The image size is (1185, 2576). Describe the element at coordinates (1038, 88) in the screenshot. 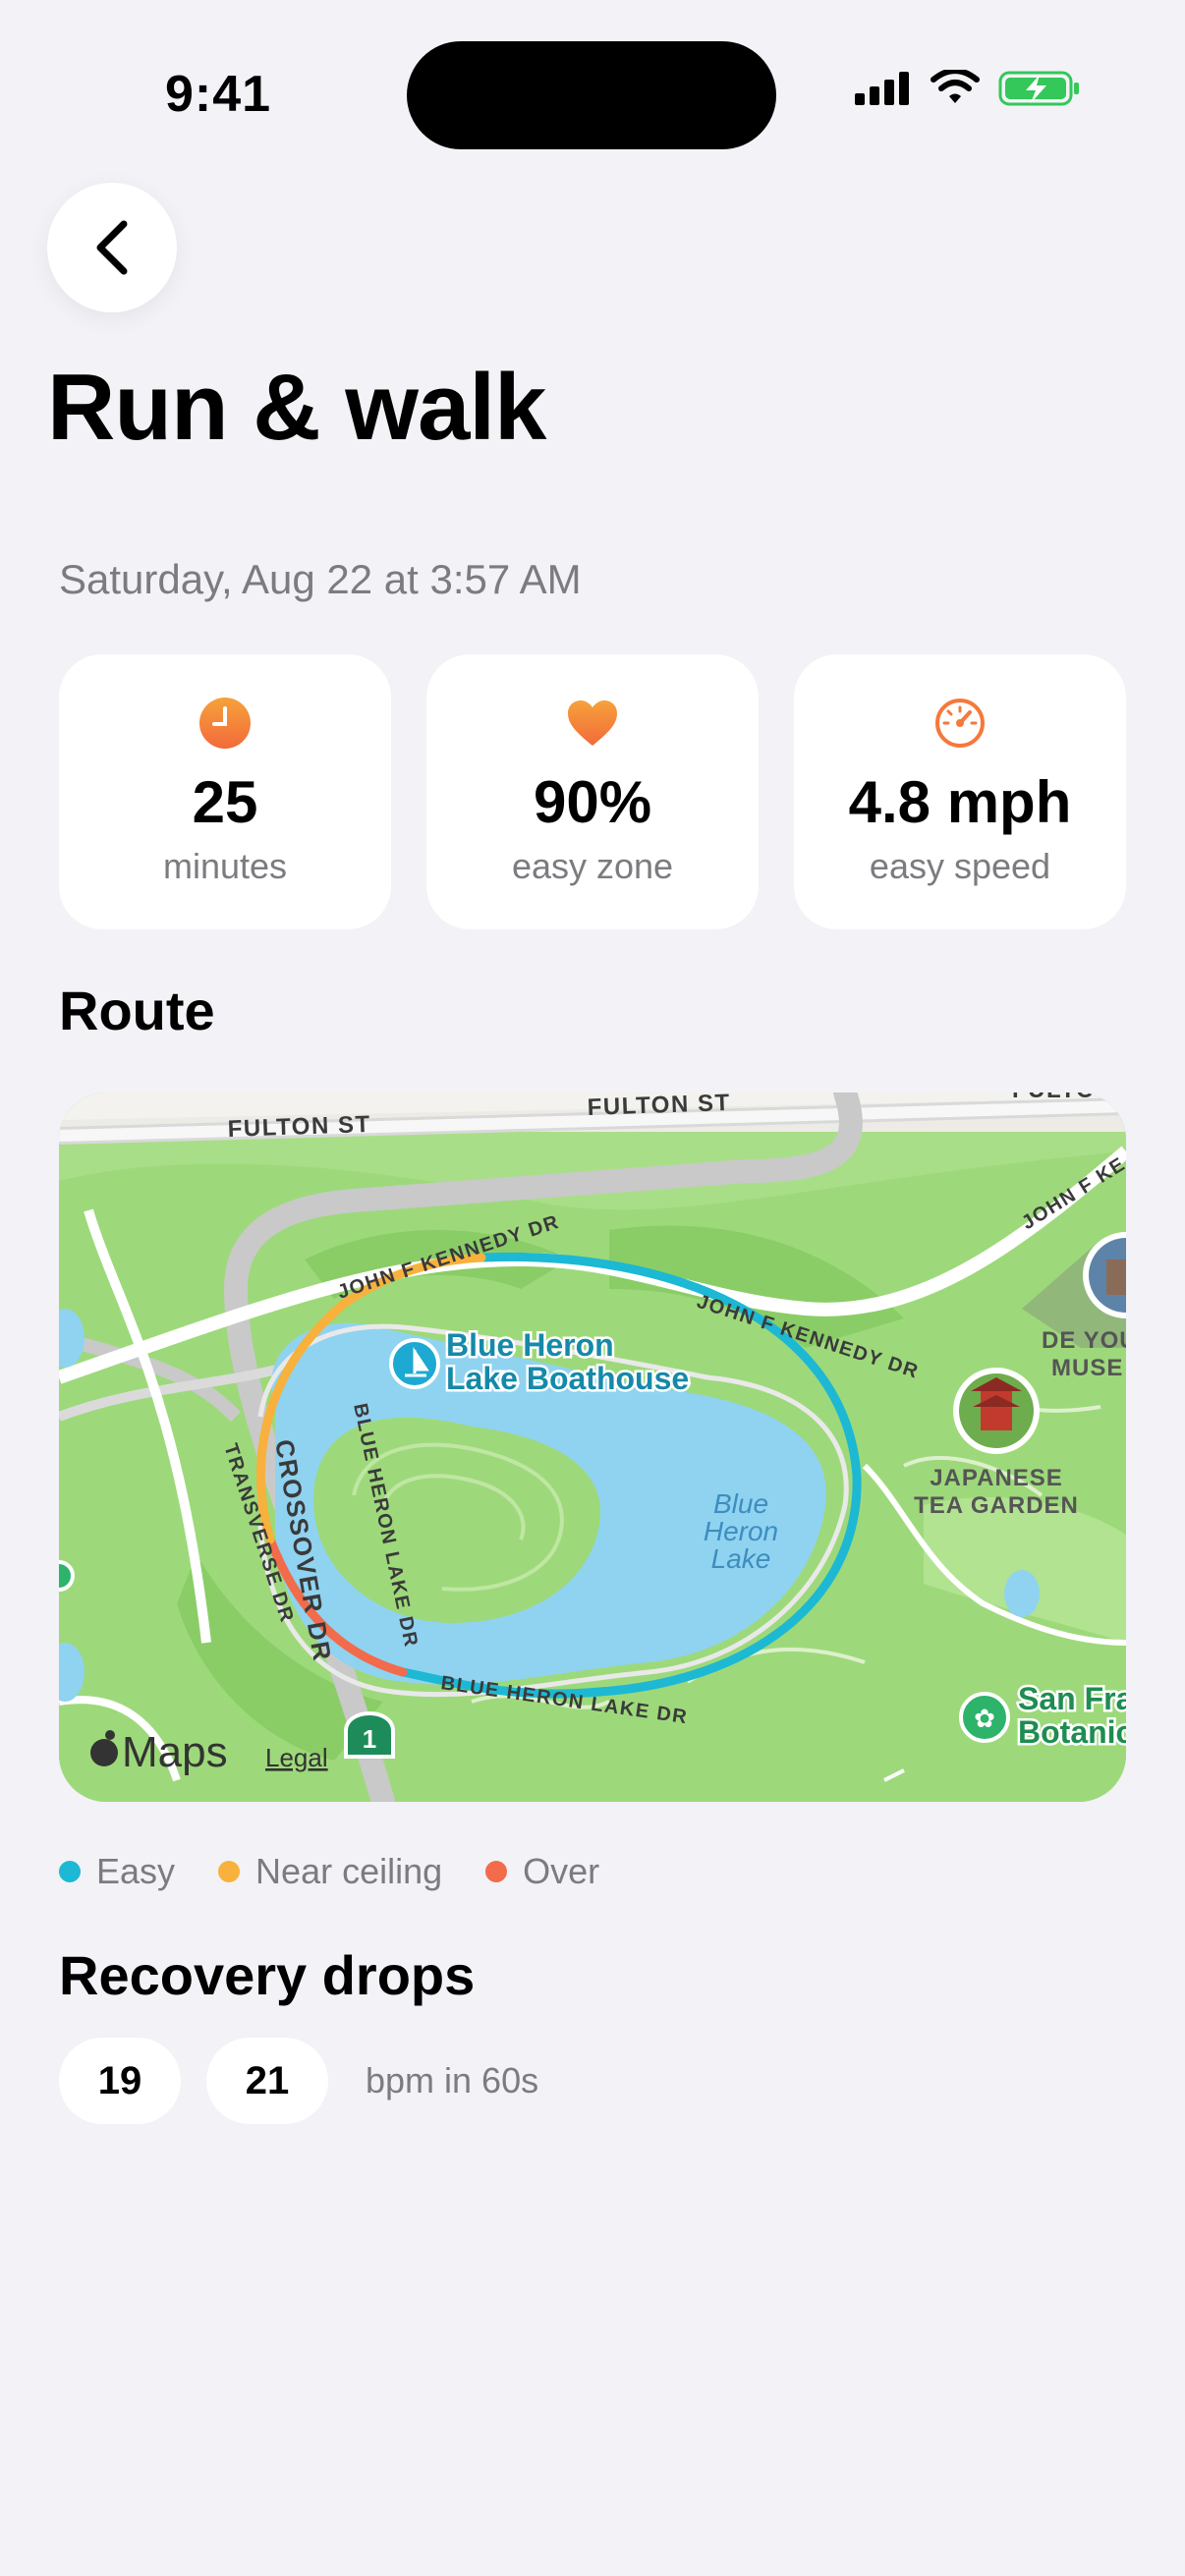

I see `battery-charging-icon` at that location.